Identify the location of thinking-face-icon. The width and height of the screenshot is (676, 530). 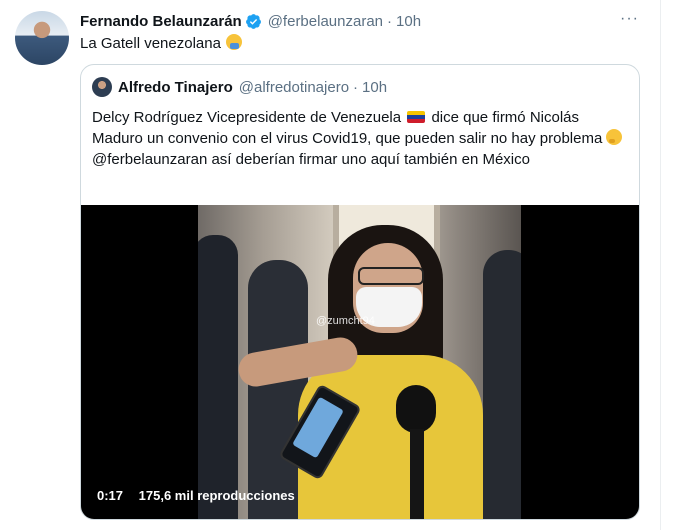
(614, 137).